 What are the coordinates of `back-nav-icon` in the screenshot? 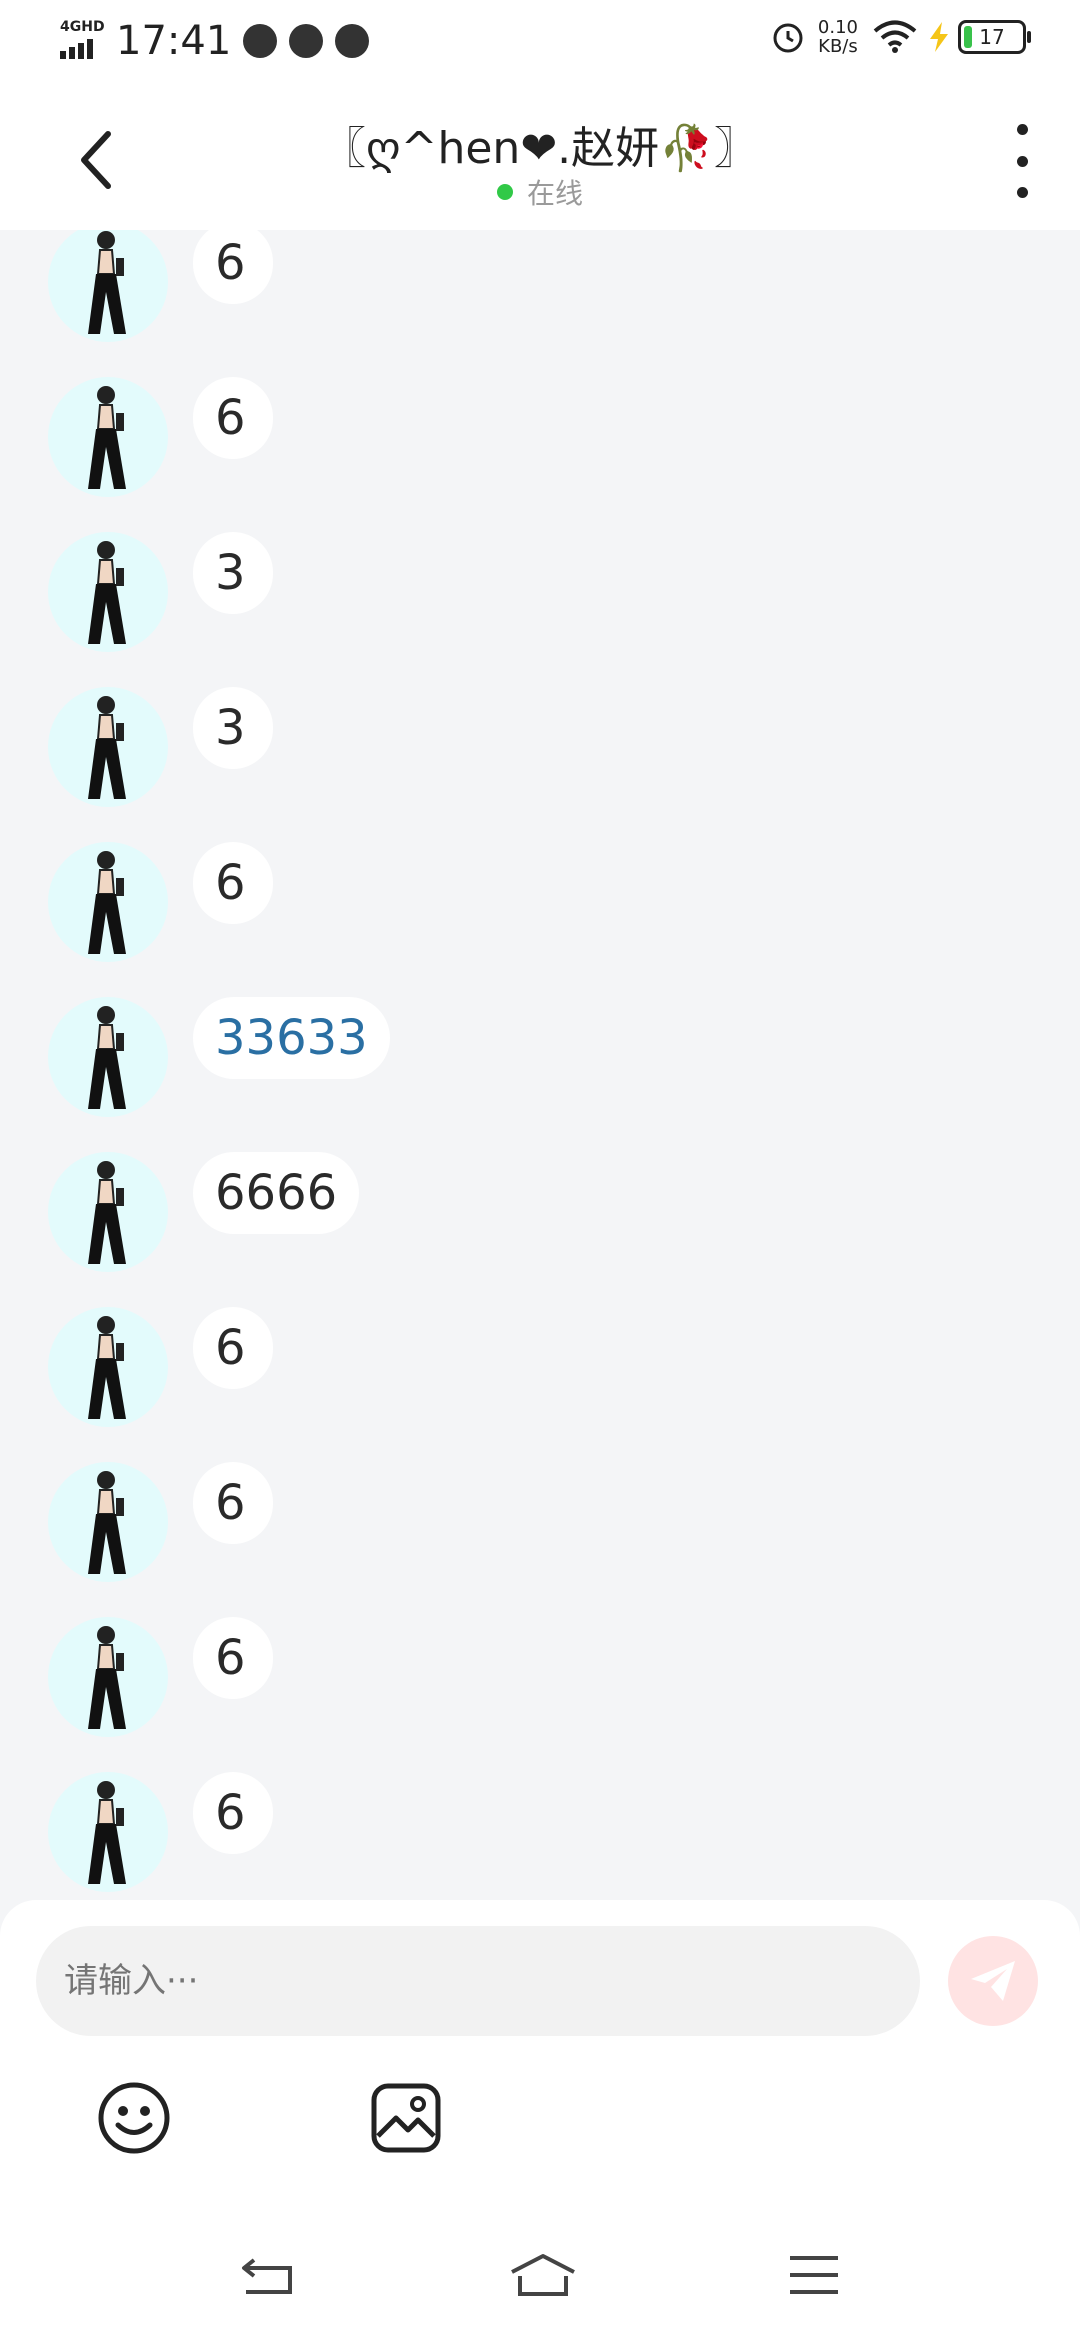 It's located at (268, 2275).